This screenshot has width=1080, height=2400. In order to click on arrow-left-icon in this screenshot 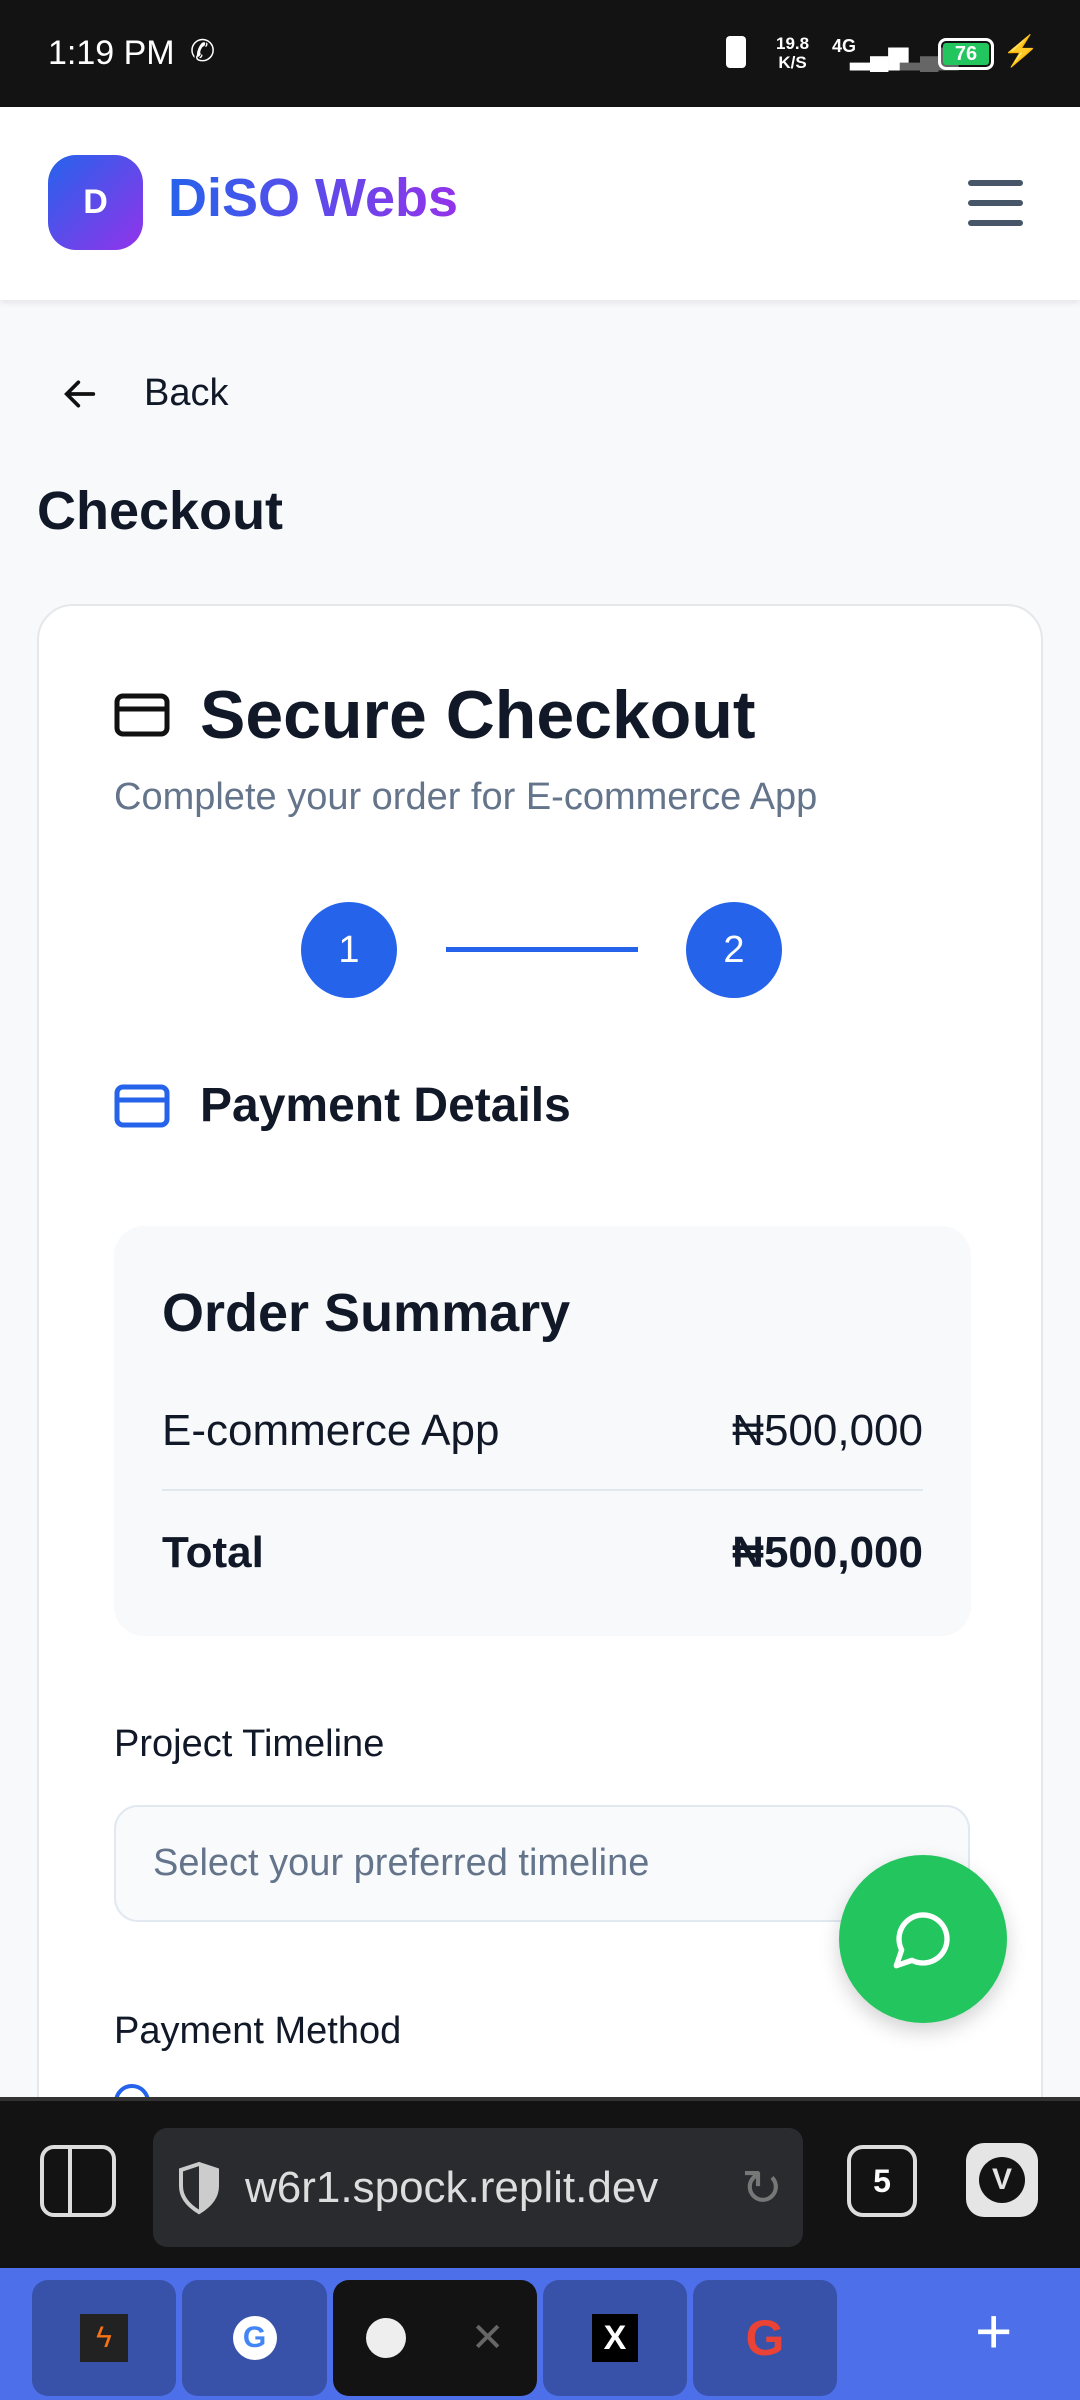, I will do `click(80, 393)`.